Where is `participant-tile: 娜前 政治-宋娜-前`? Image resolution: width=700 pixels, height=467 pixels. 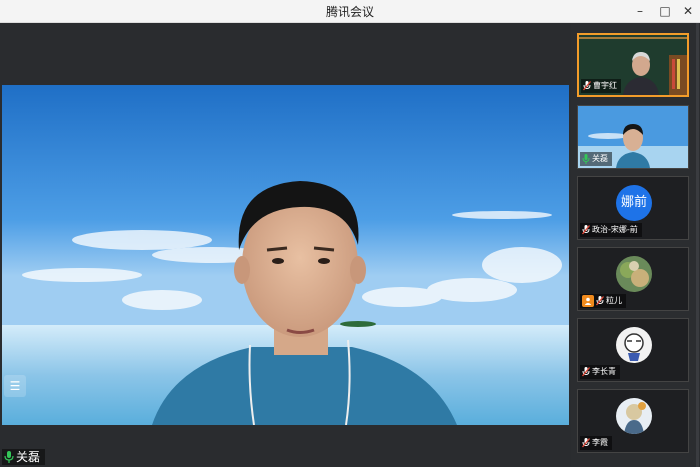 participant-tile: 娜前 政治-宋娜-前 is located at coordinates (633, 208).